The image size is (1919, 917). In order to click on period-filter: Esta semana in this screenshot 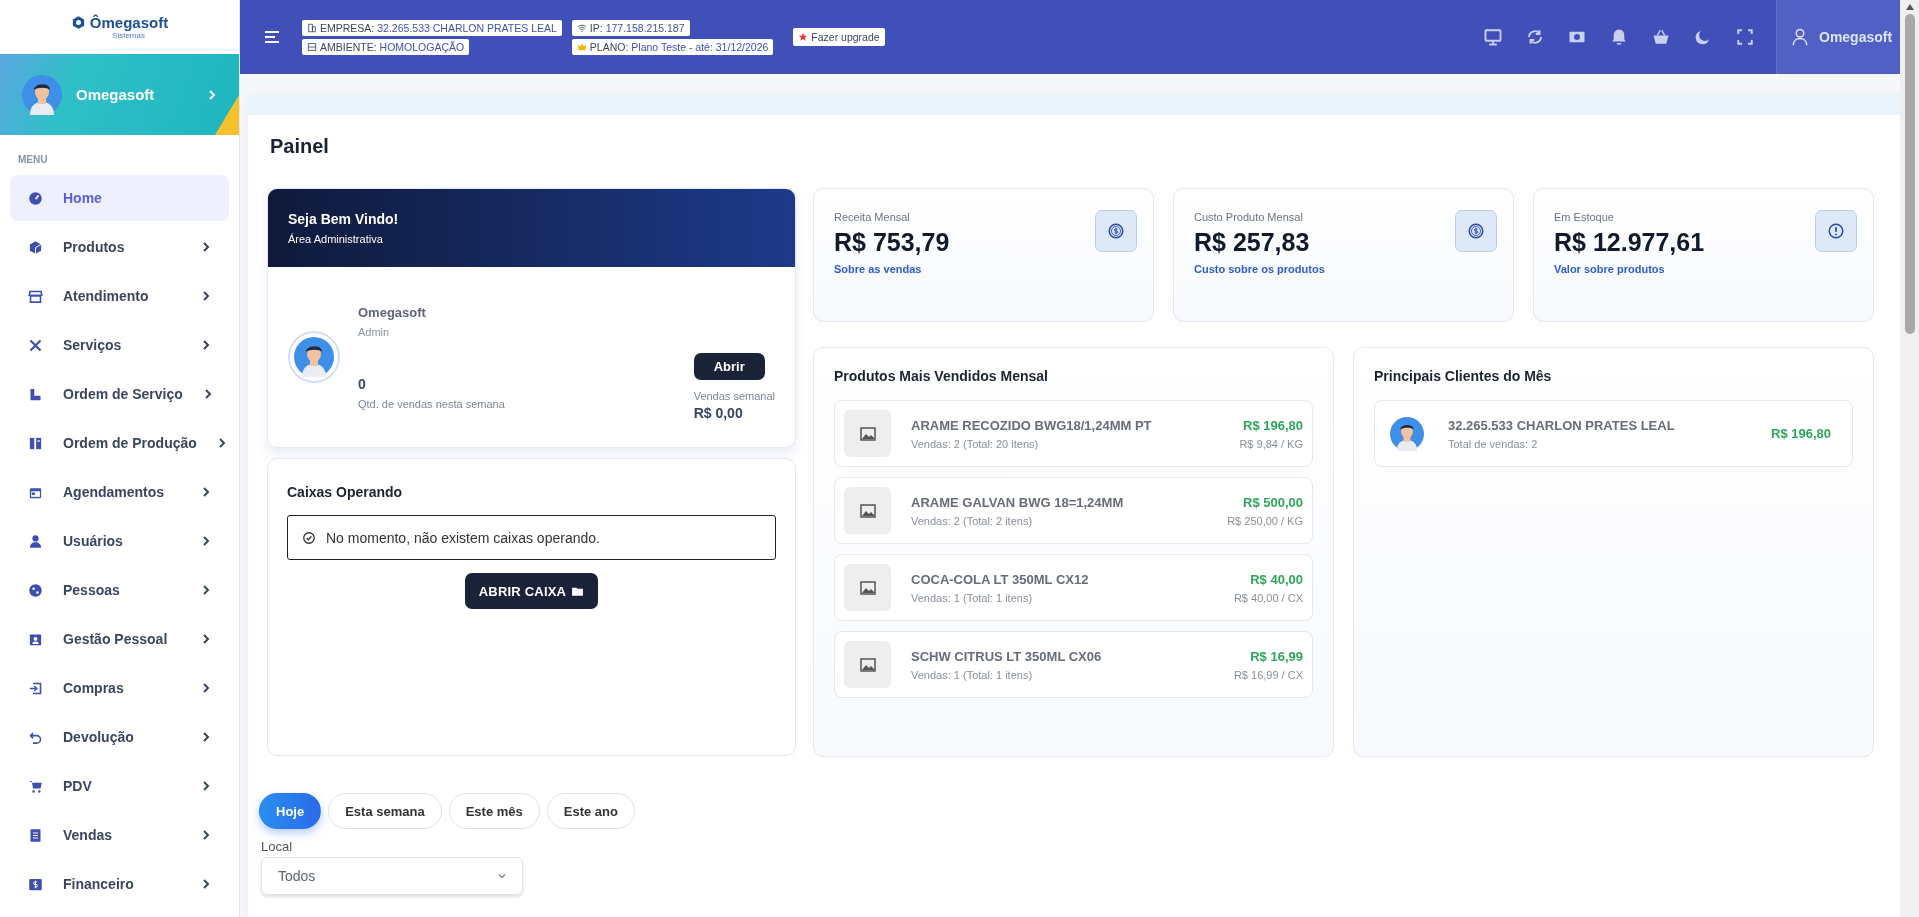, I will do `click(385, 811)`.